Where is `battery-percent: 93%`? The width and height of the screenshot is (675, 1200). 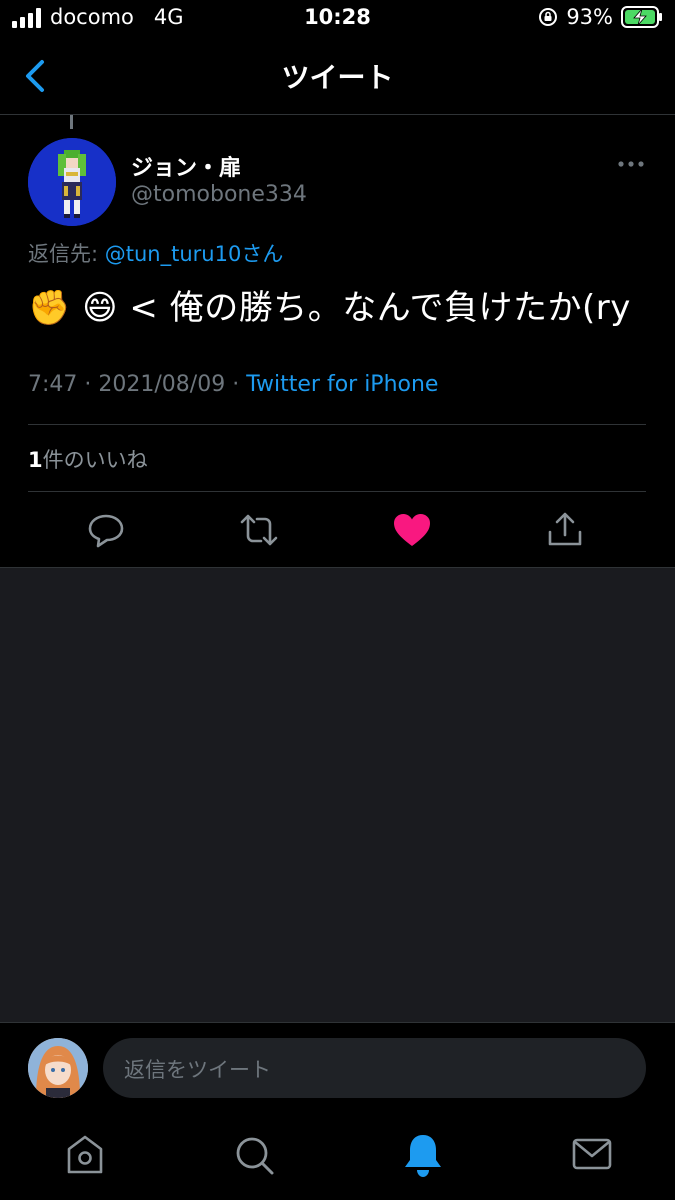 battery-percent: 93% is located at coordinates (589, 17).